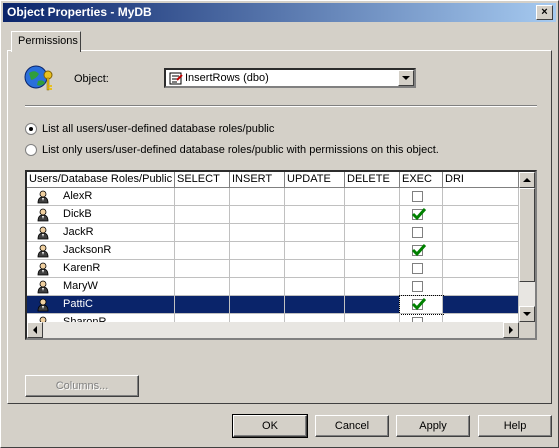  What do you see at coordinates (35, 330) in the screenshot?
I see `scroll-left-button` at bounding box center [35, 330].